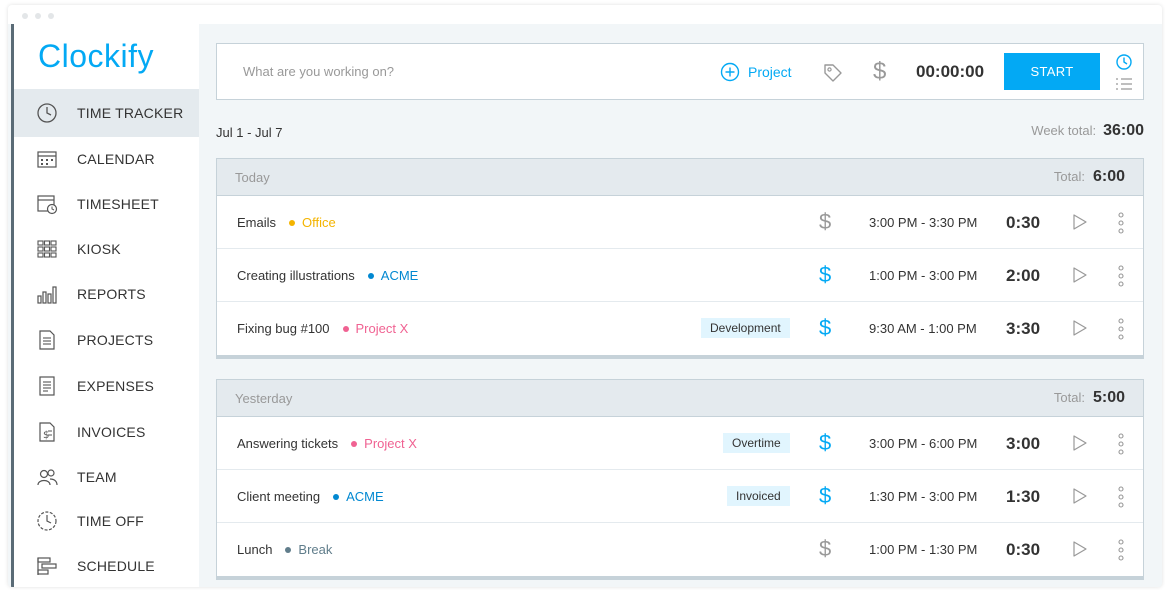 The height and width of the screenshot is (590, 1165). What do you see at coordinates (47, 113) in the screenshot?
I see `clock-icon` at bounding box center [47, 113].